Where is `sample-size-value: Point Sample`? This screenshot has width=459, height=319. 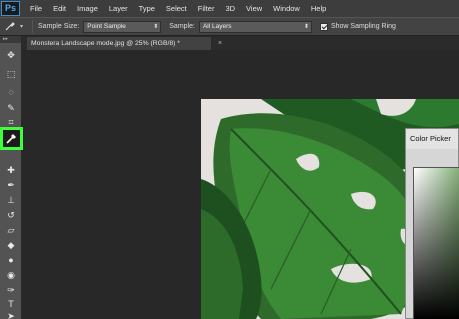 sample-size-value: Point Sample is located at coordinates (106, 26).